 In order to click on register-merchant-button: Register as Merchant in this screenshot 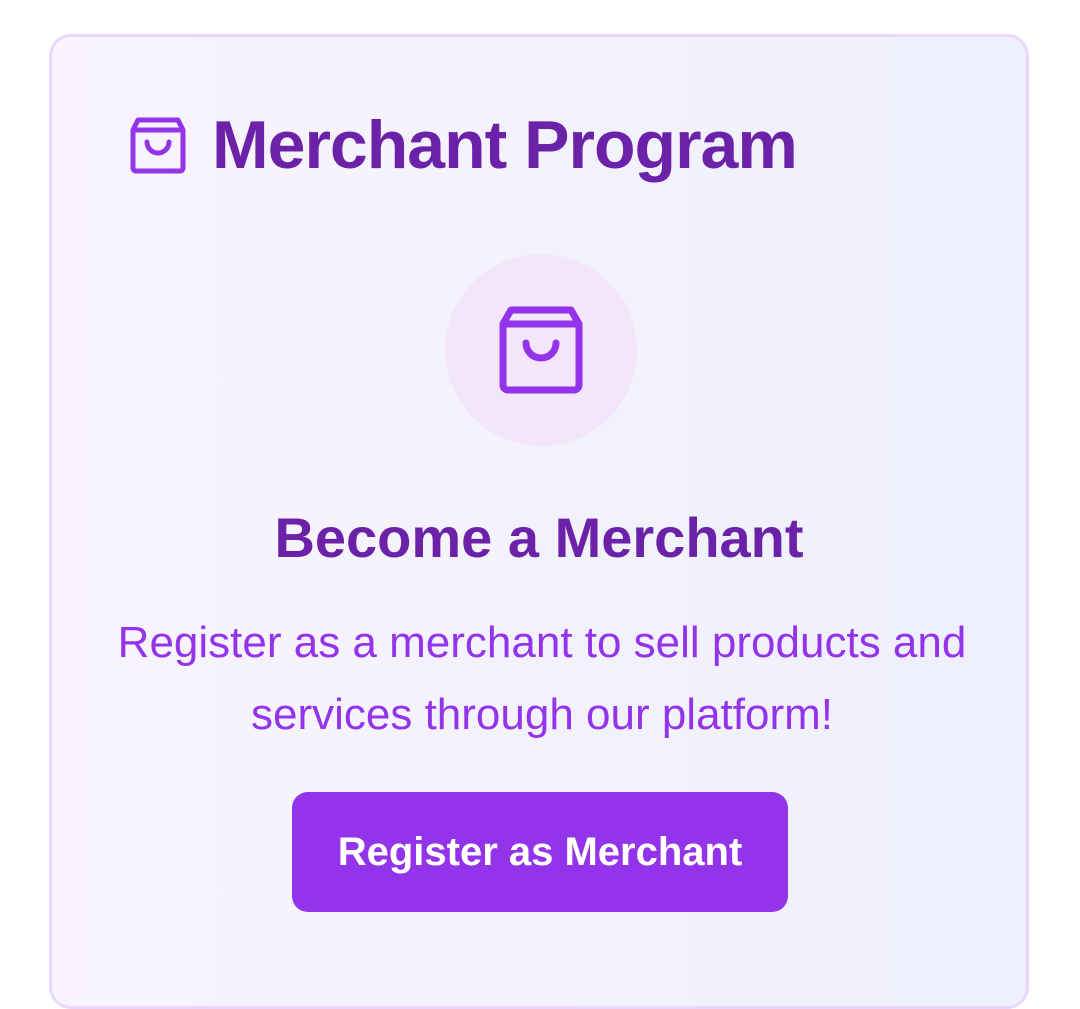, I will do `click(540, 852)`.